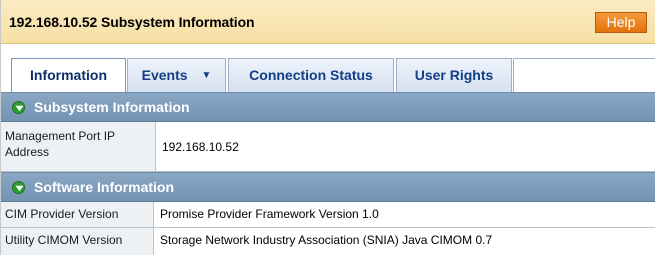 Image resolution: width=655 pixels, height=255 pixels. Describe the element at coordinates (328, 107) in the screenshot. I see `section-header-subsystem: Subsystem Information` at that location.